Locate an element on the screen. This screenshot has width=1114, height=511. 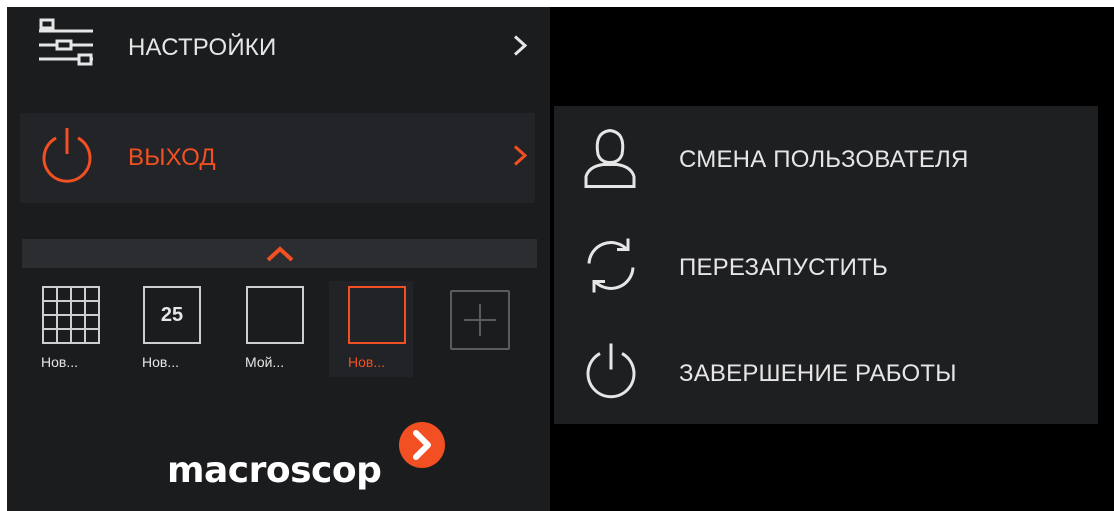
submenu-item-change-user: СМЕНА ПОЛЬЗОВАТЕЛЯ is located at coordinates (826, 160).